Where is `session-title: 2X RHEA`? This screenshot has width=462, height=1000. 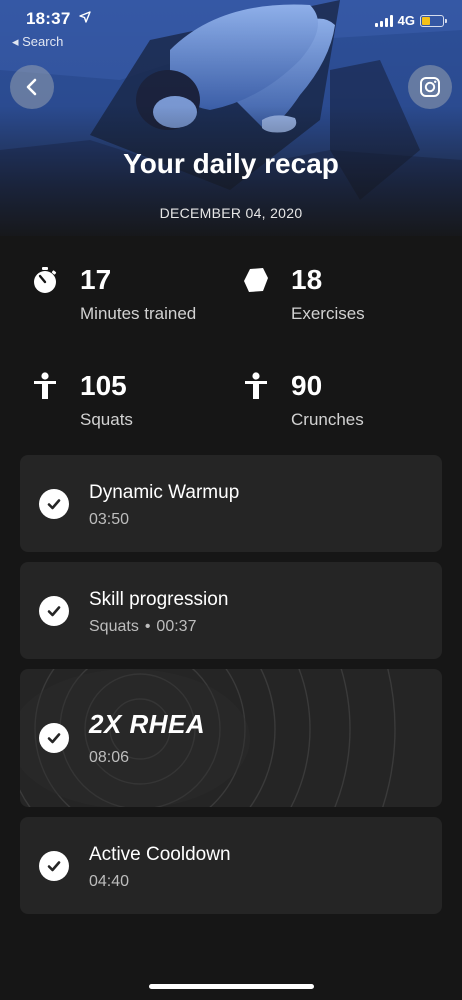 session-title: 2X RHEA is located at coordinates (147, 724).